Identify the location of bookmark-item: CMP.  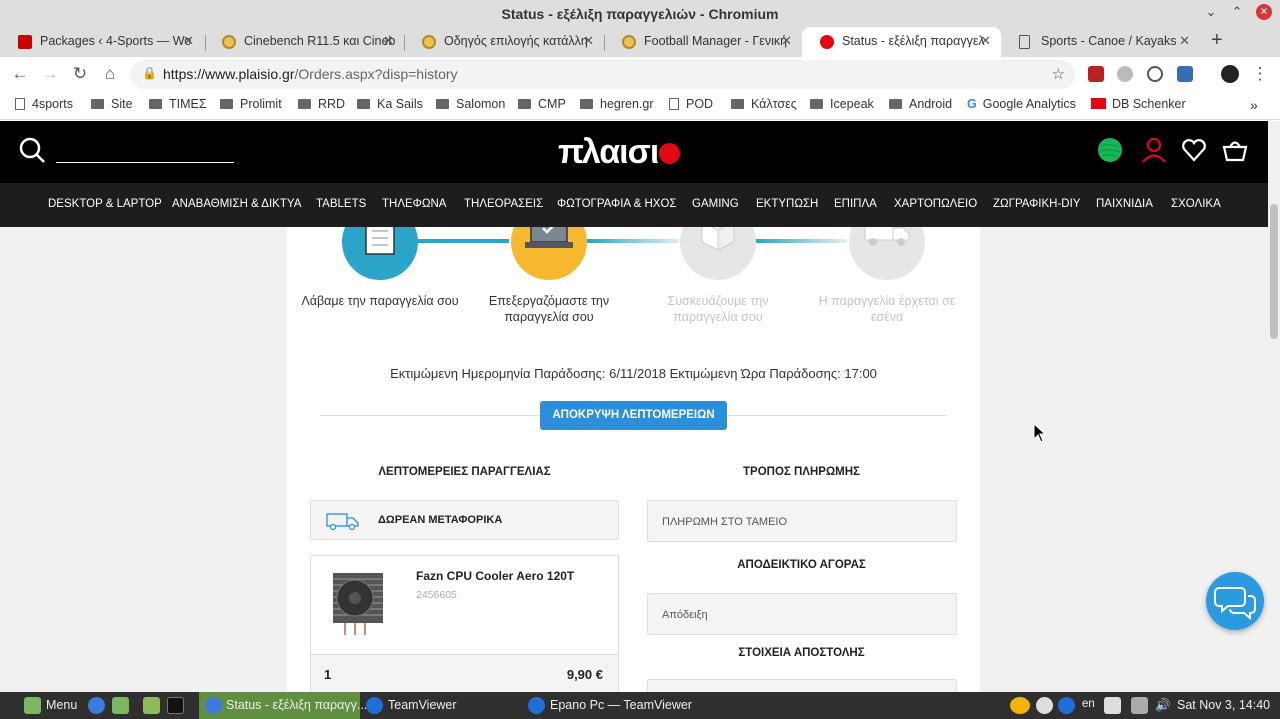
(542, 104).